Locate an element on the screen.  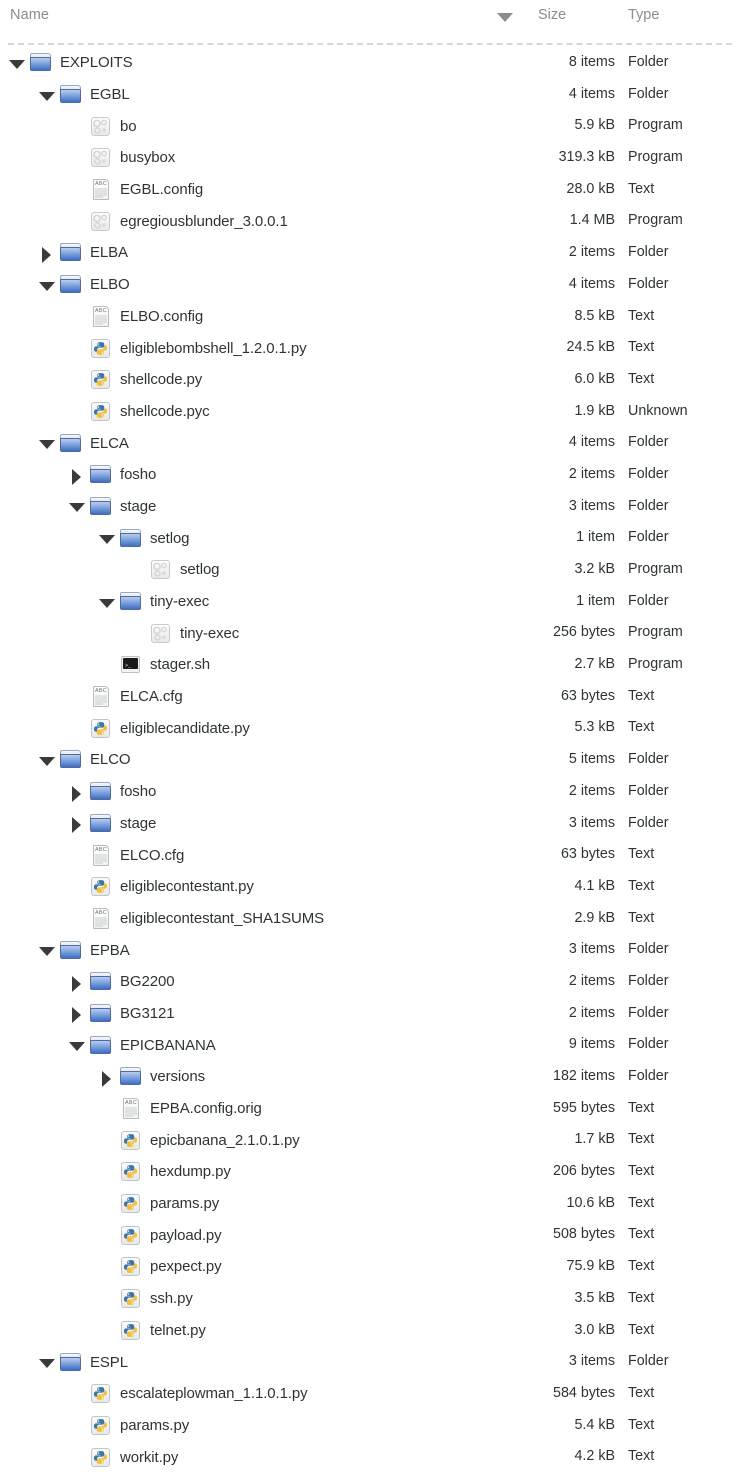
file-tree-row: eligiblebombshell_1.2.0.1.py 24.5 kB Text is located at coordinates (370, 348).